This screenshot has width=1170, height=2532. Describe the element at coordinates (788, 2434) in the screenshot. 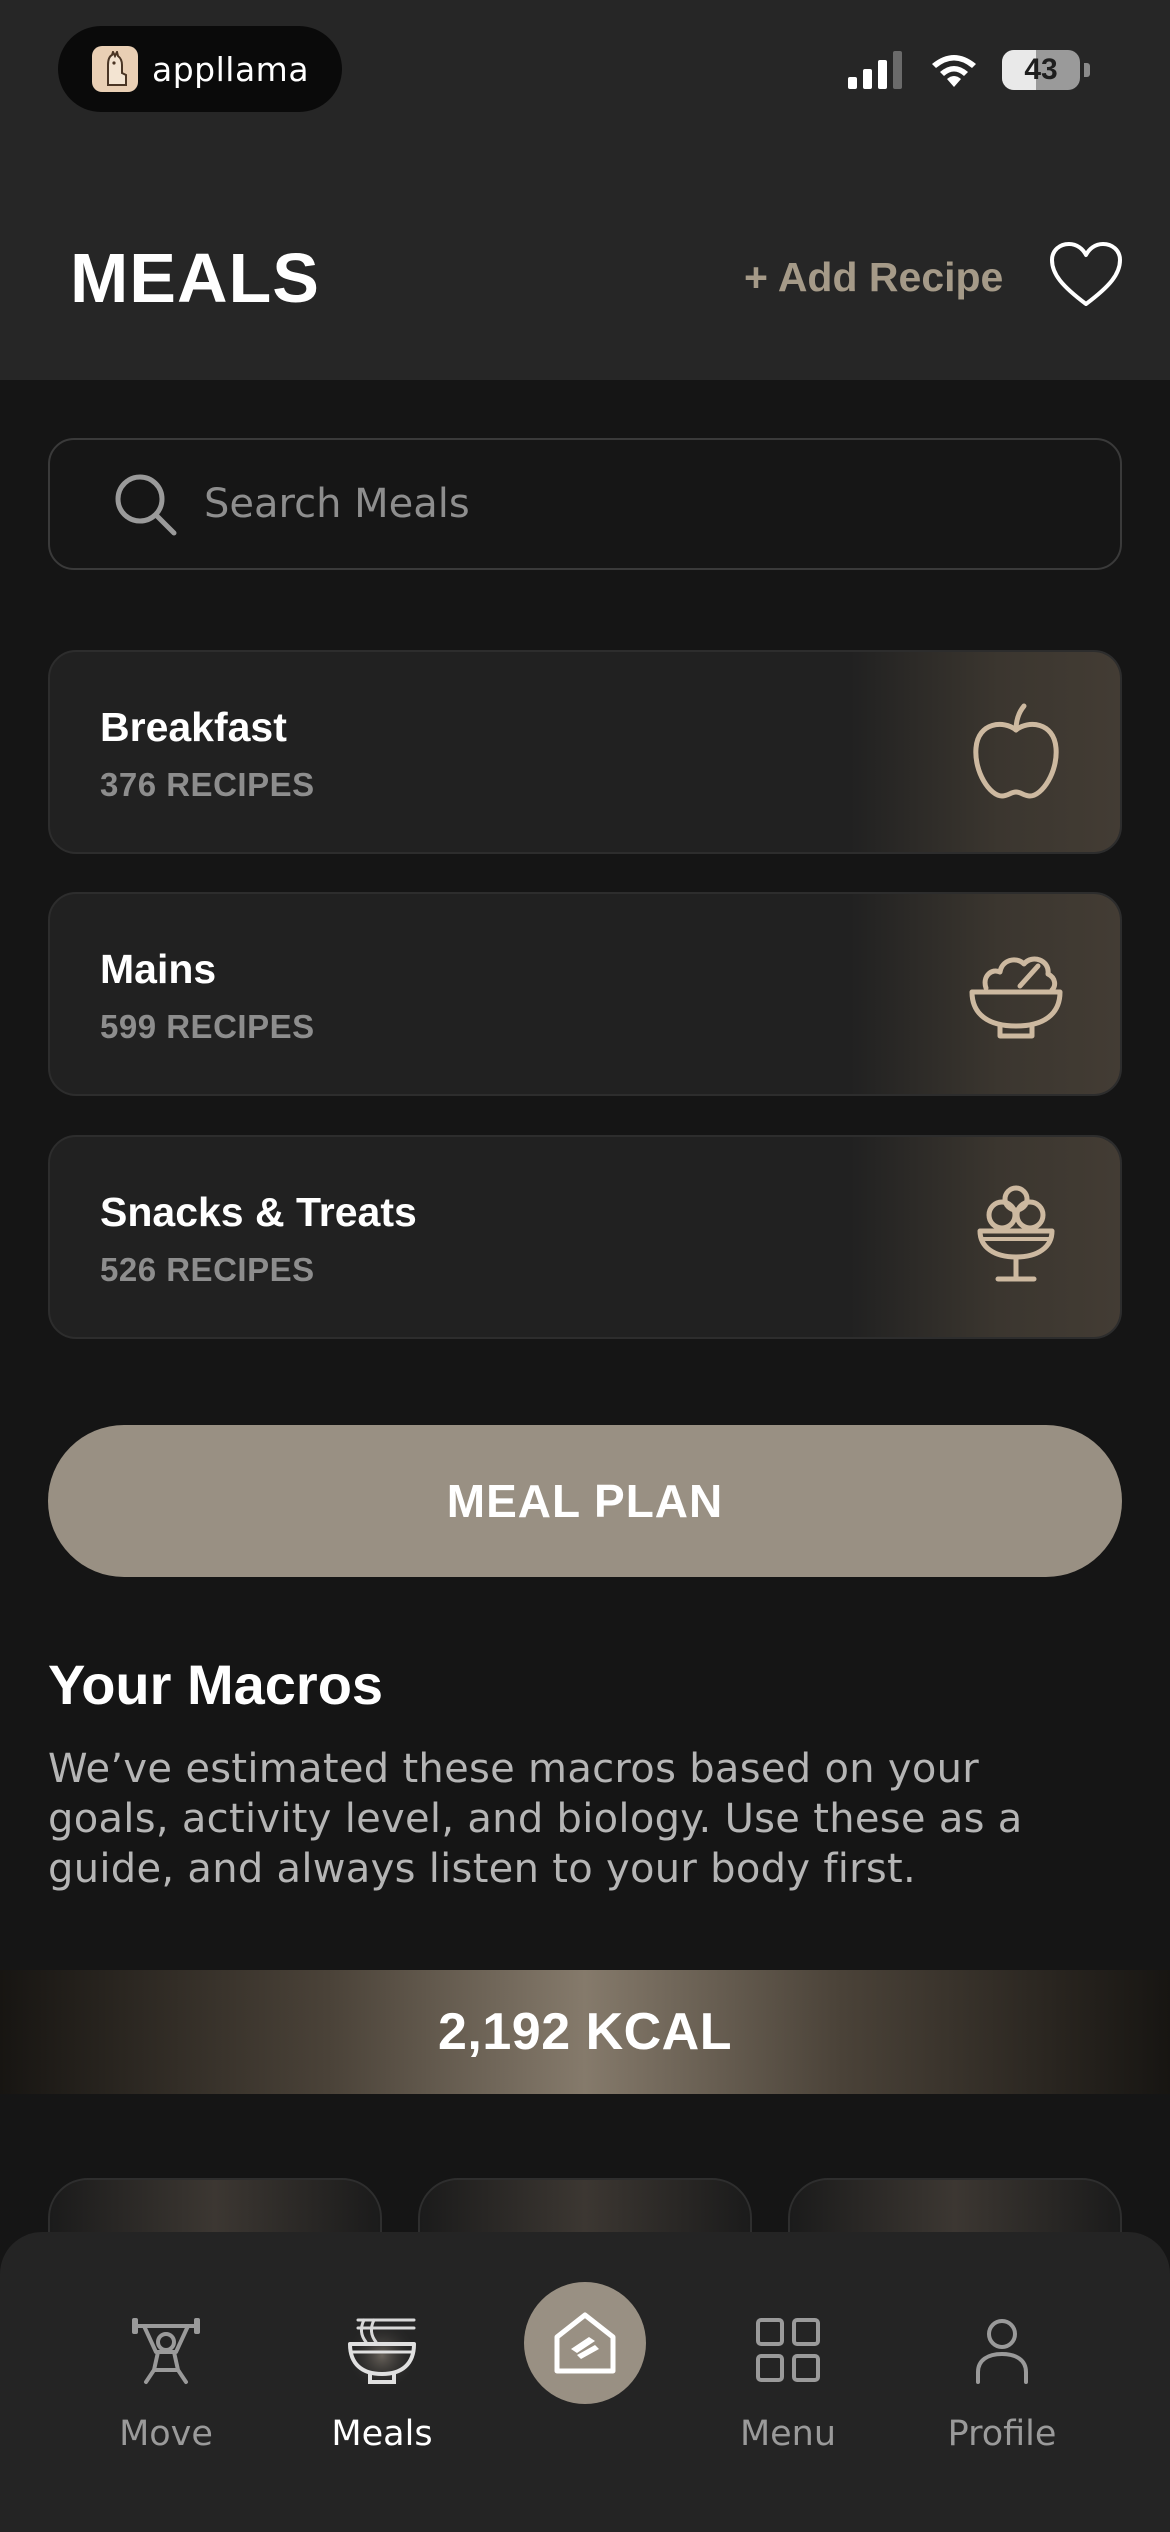

I see `tab-label: Menu` at that location.